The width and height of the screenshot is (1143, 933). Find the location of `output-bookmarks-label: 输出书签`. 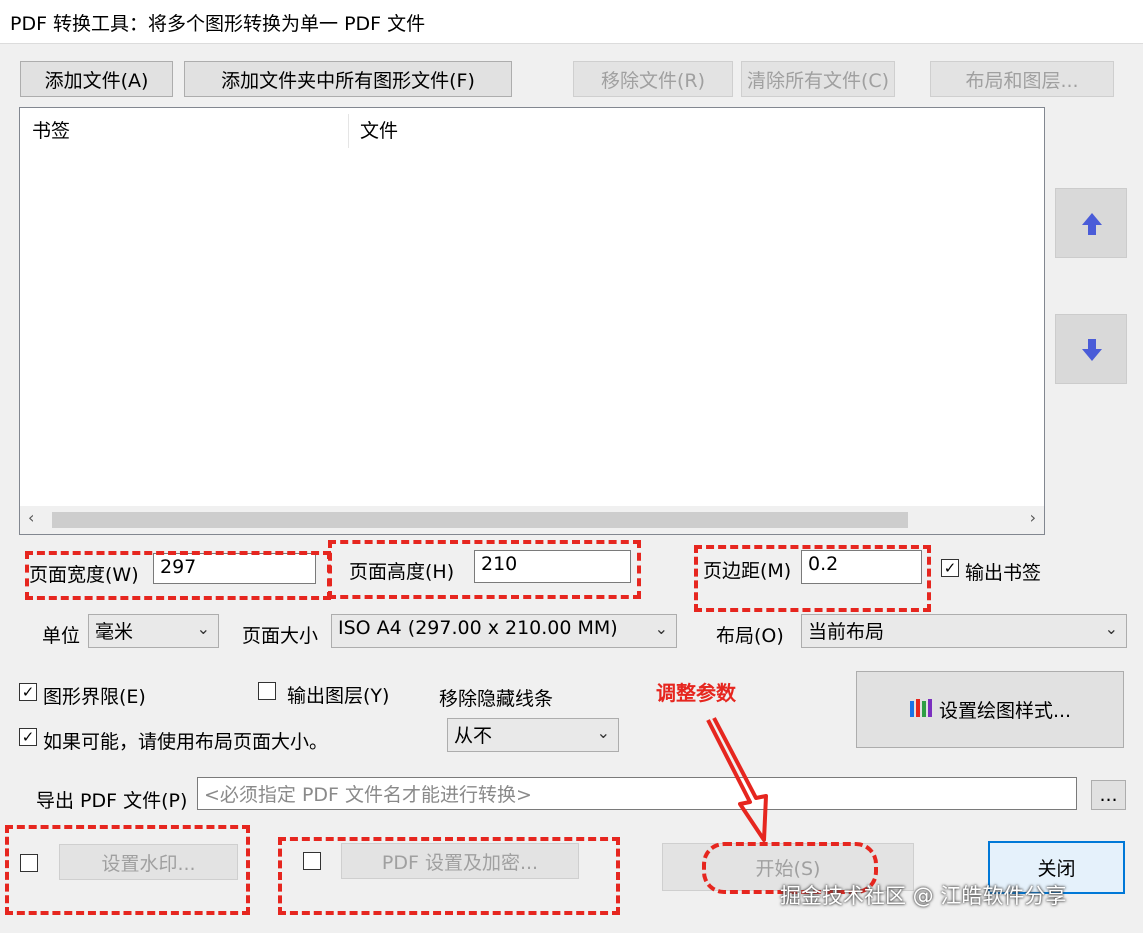

output-bookmarks-label: 输出书签 is located at coordinates (1003, 573).